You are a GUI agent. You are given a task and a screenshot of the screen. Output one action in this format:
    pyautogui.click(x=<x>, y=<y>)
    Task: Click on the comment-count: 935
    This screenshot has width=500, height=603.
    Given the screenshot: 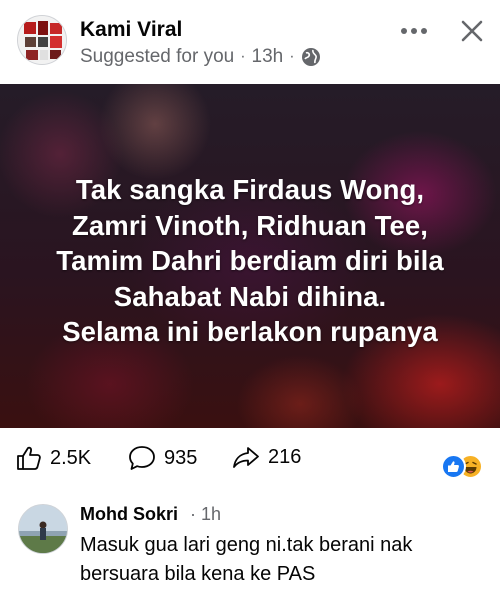 What is the action you would take?
    pyautogui.click(x=181, y=457)
    